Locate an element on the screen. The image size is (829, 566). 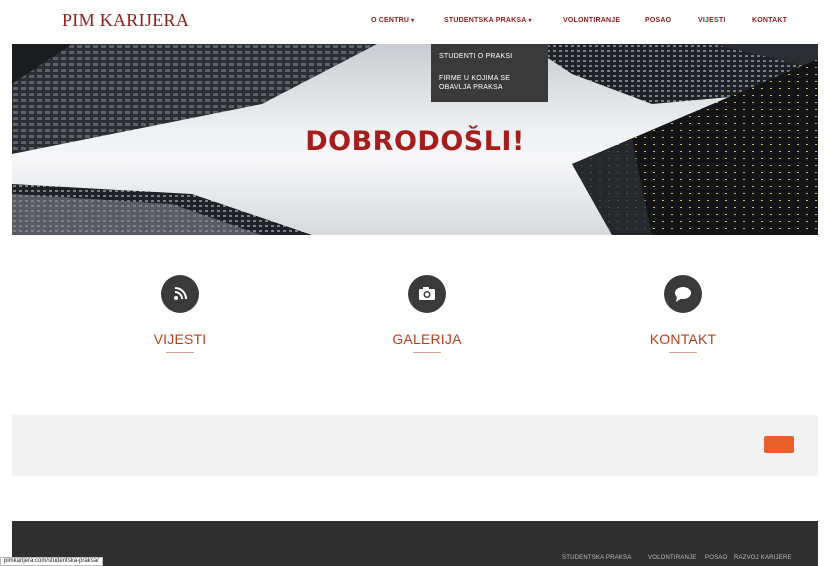
hero-title: DOBRODOŠLI! is located at coordinates (415, 141).